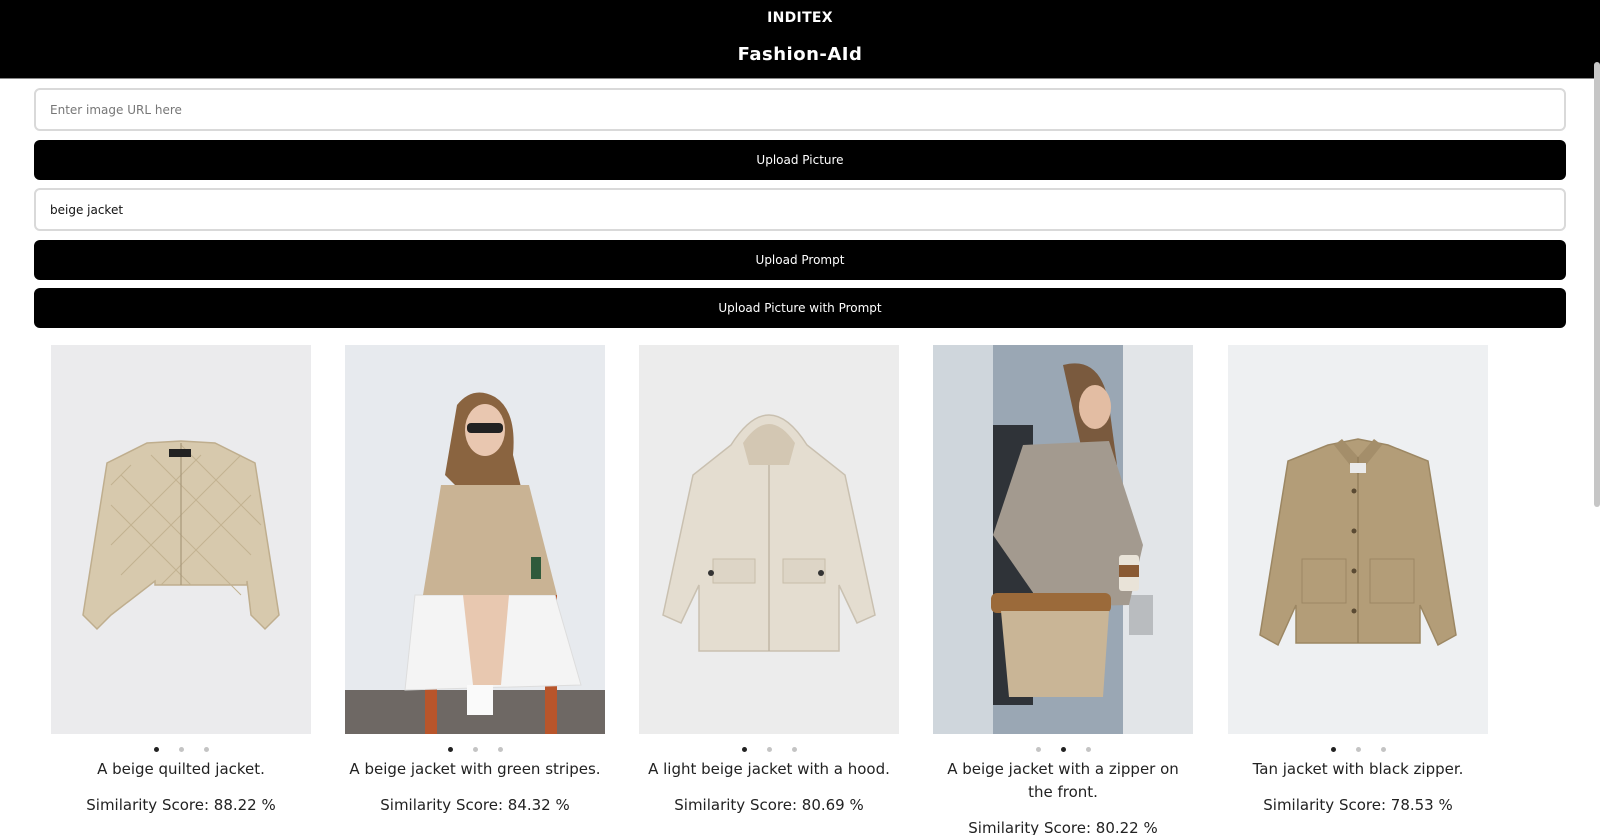  I want to click on product-image-zipper-jacket, so click(1063, 539).